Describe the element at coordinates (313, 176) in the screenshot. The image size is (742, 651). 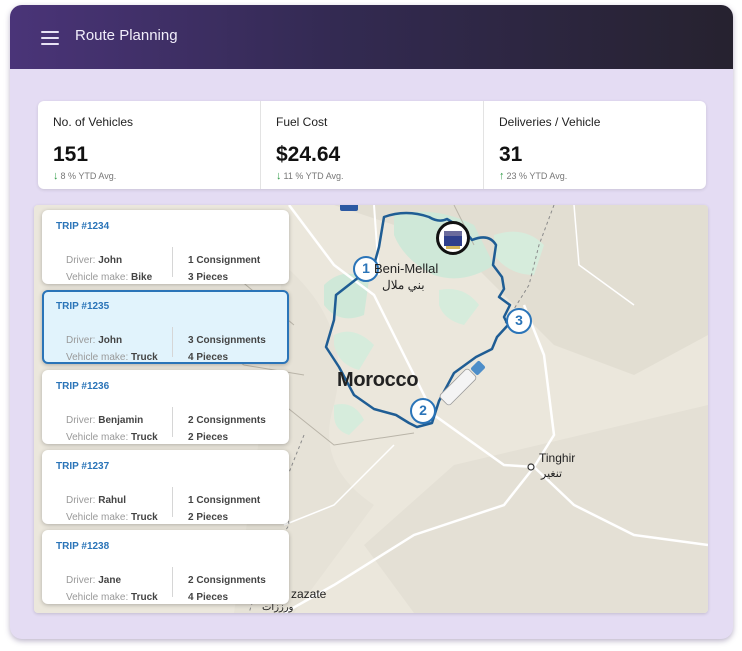
I see `stat-delta-text: 11 % YTD Avg.` at that location.